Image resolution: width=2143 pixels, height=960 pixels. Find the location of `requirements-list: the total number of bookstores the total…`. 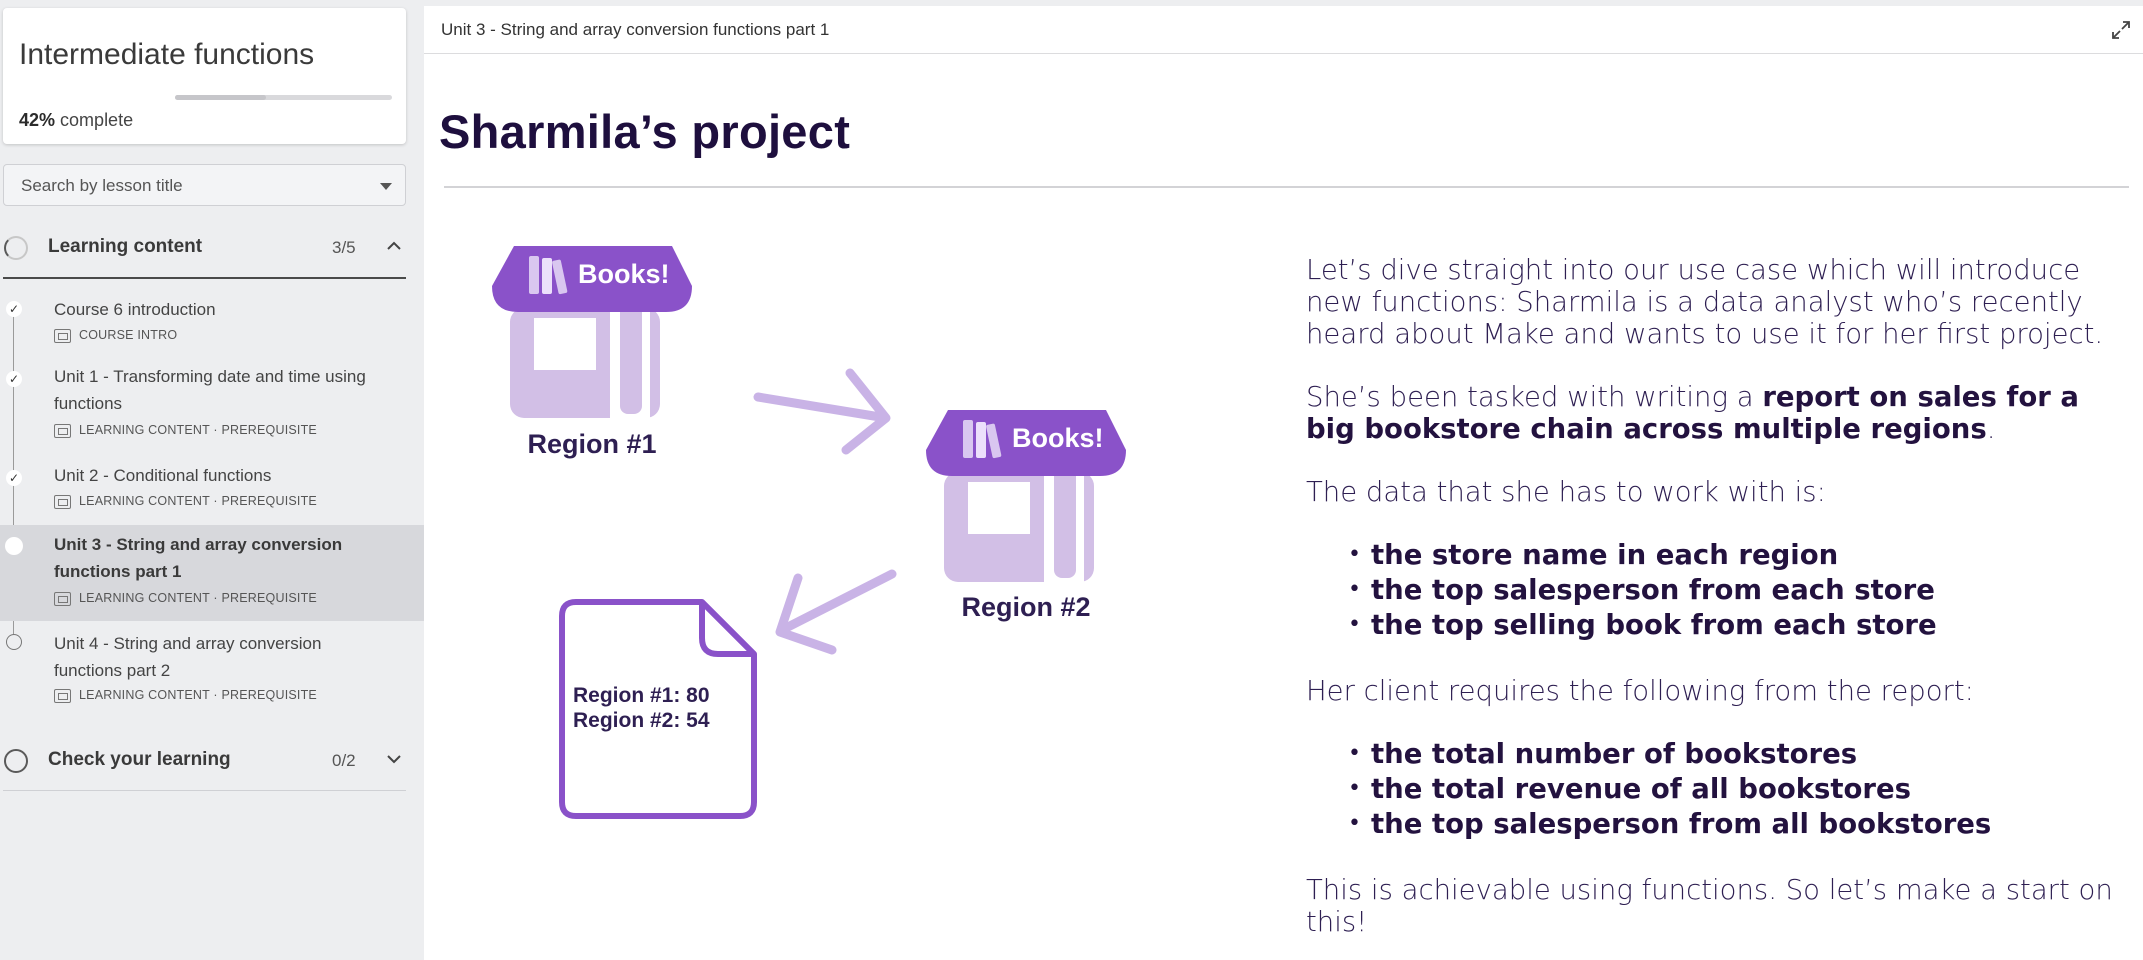

requirements-list: the total number of bookstores the total… is located at coordinates (1737, 790).